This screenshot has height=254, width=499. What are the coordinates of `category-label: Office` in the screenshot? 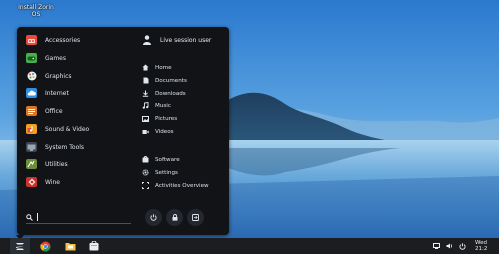 It's located at (54, 111).